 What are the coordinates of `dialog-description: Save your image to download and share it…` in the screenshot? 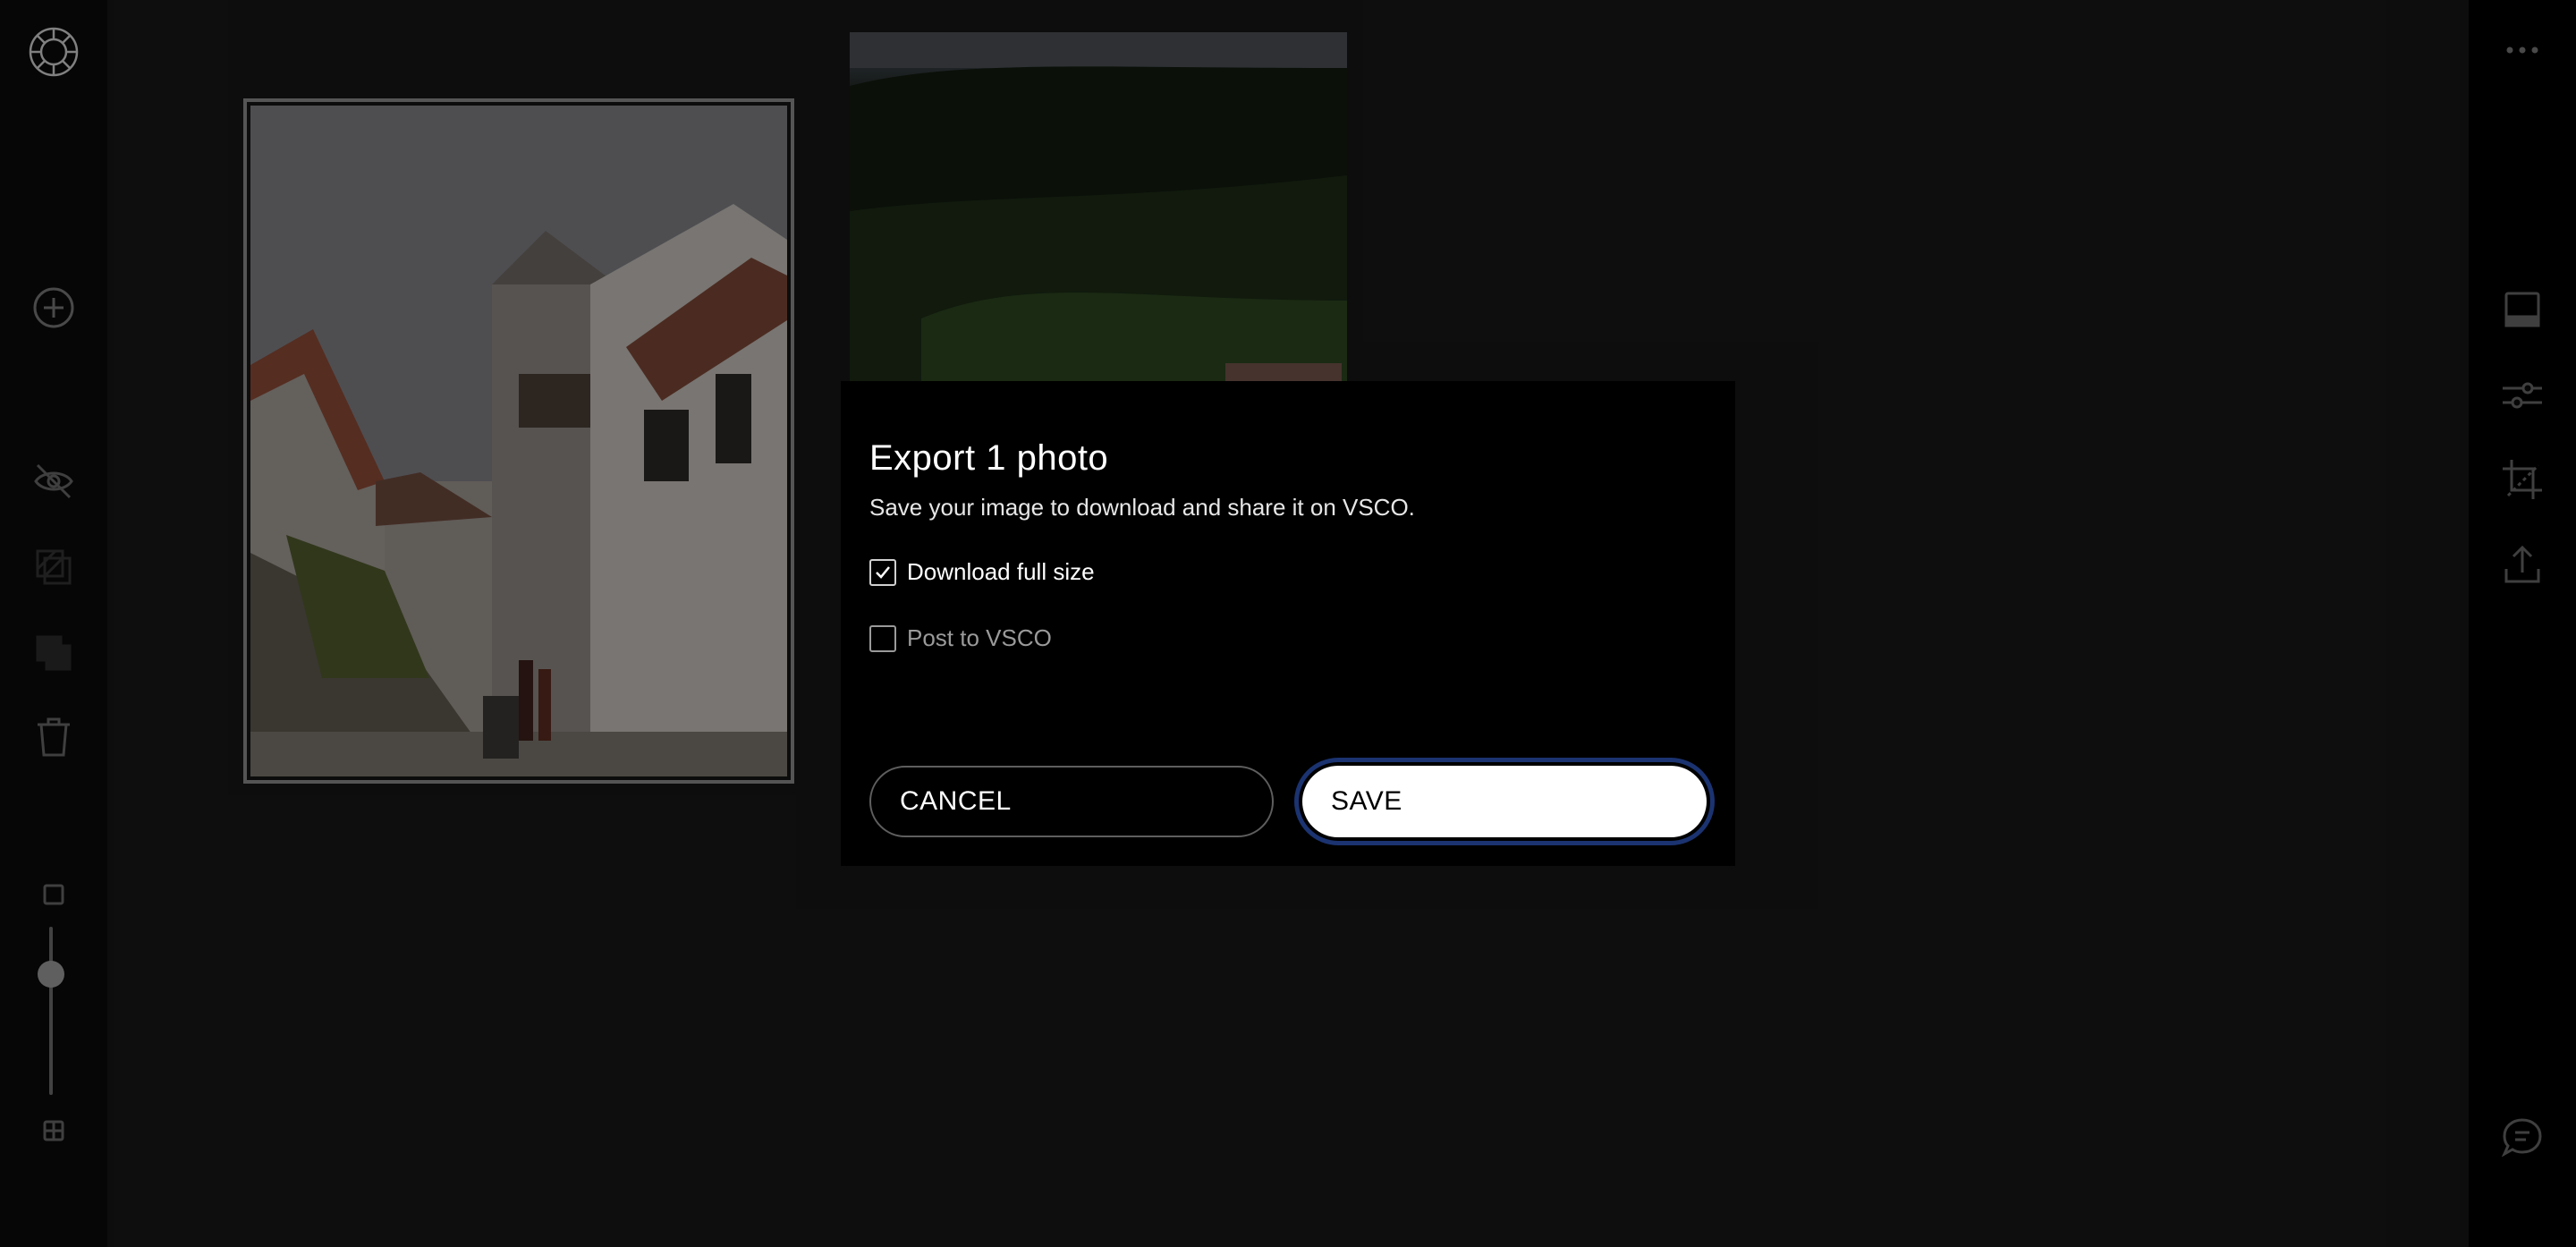 It's located at (1142, 507).